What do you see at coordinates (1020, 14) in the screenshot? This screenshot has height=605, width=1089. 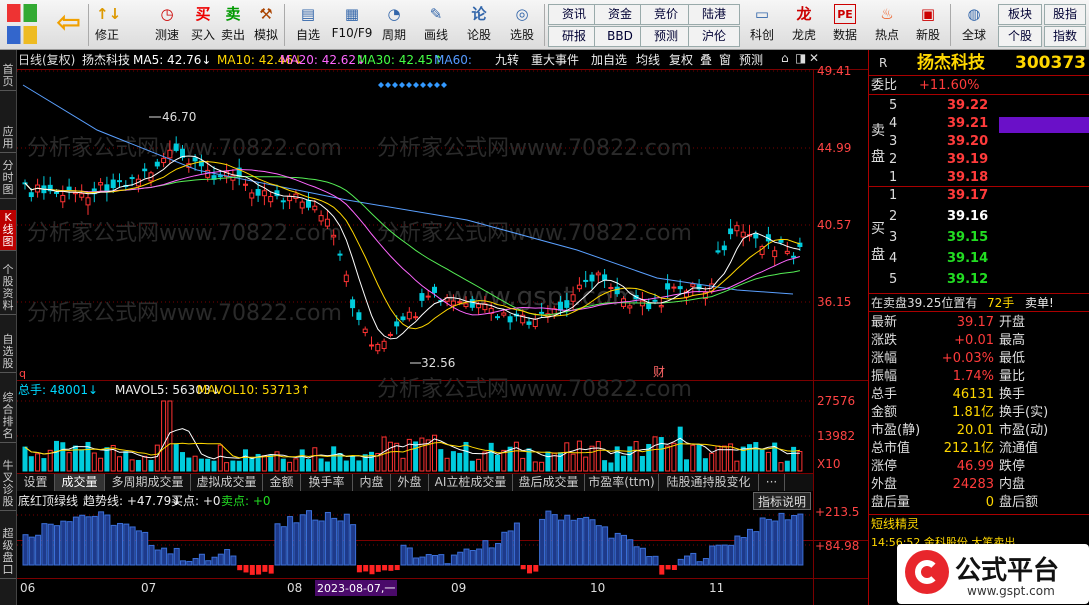 I see `sector-button: 板块` at bounding box center [1020, 14].